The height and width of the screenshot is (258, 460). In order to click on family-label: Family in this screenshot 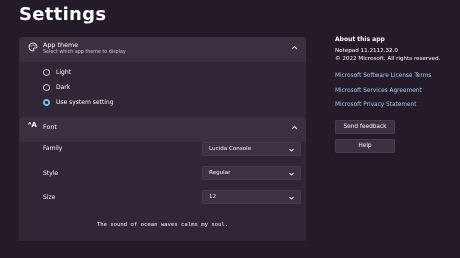, I will do `click(53, 148)`.